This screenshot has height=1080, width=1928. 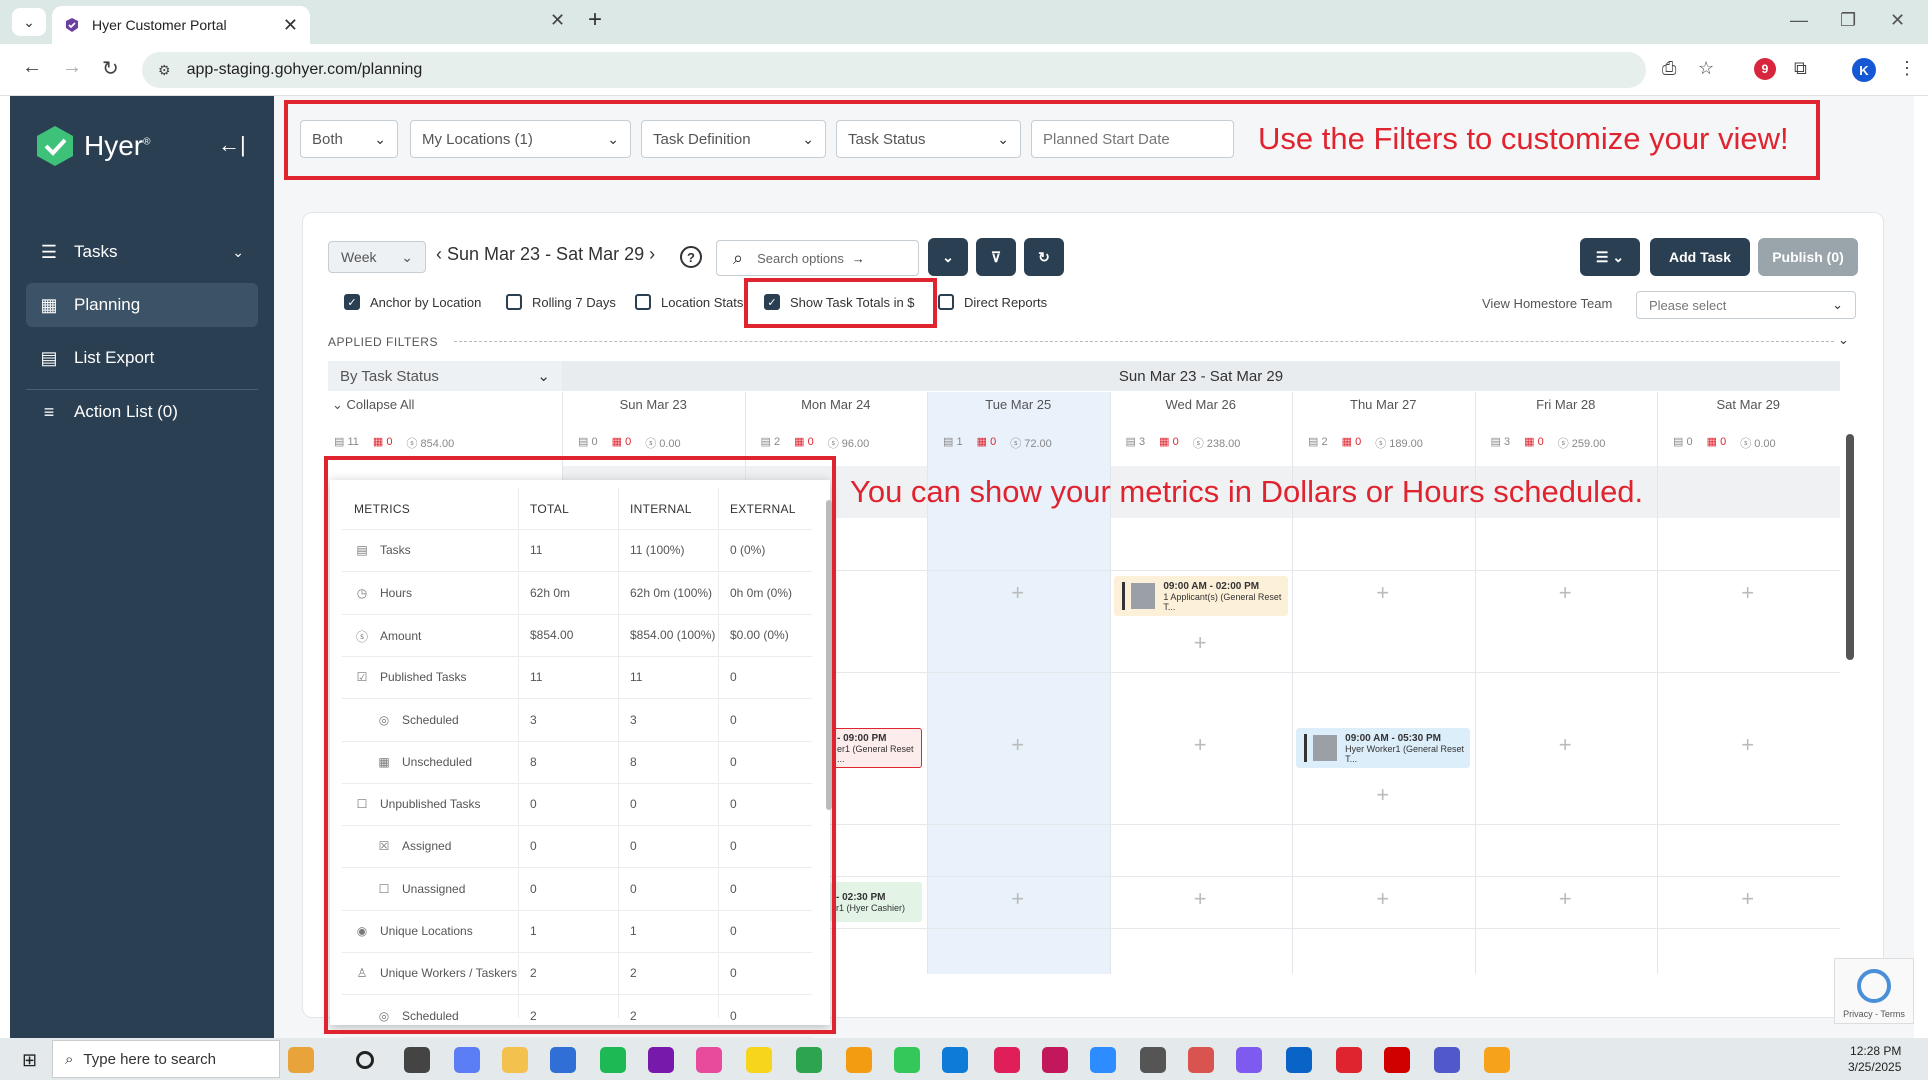 I want to click on chevron-down-icon: ⌄, so click(x=1843, y=340).